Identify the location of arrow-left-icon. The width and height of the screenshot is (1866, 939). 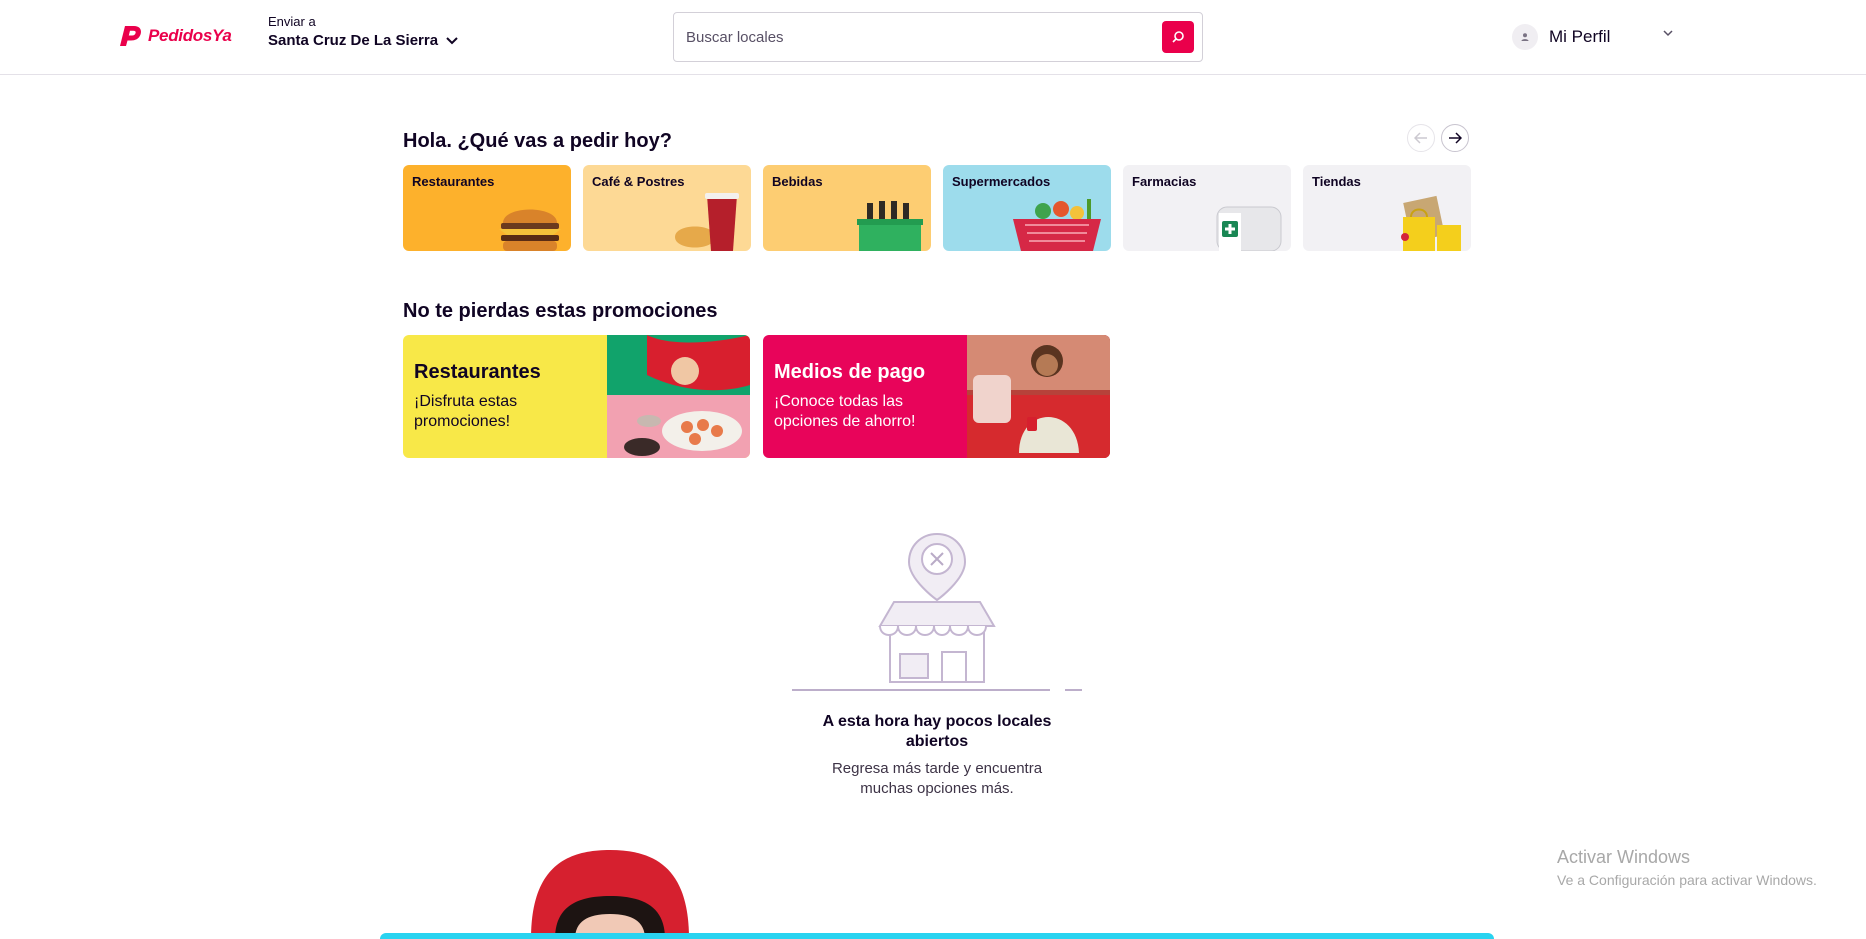
(1420, 138).